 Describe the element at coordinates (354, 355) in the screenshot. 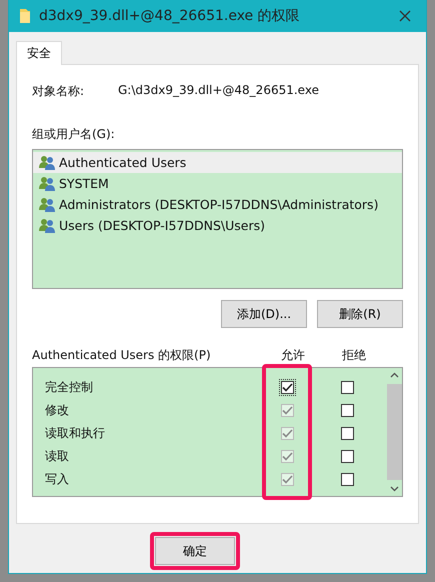

I see `column-header: 拒绝` at that location.